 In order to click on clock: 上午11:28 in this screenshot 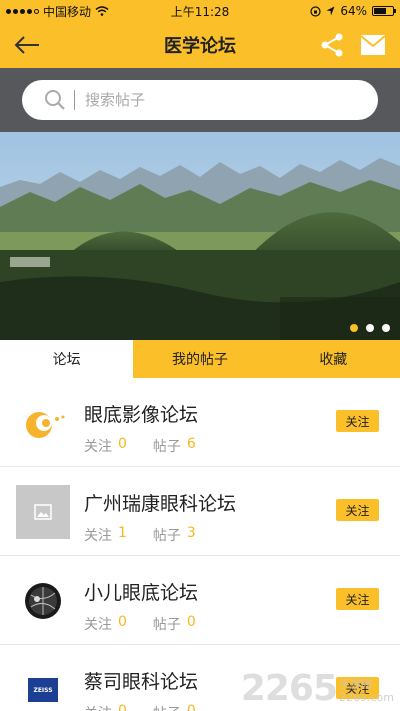, I will do `click(200, 11)`.